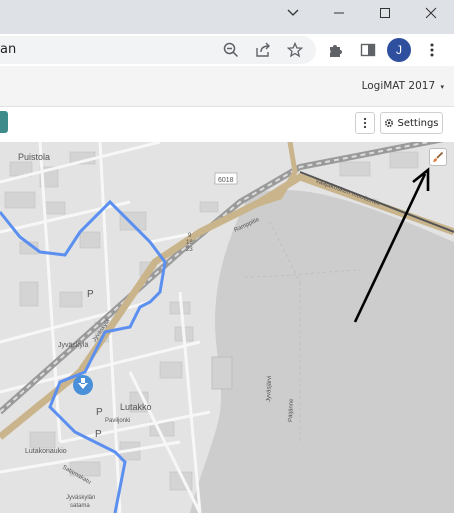  I want to click on location-pin-icon, so click(83, 385).